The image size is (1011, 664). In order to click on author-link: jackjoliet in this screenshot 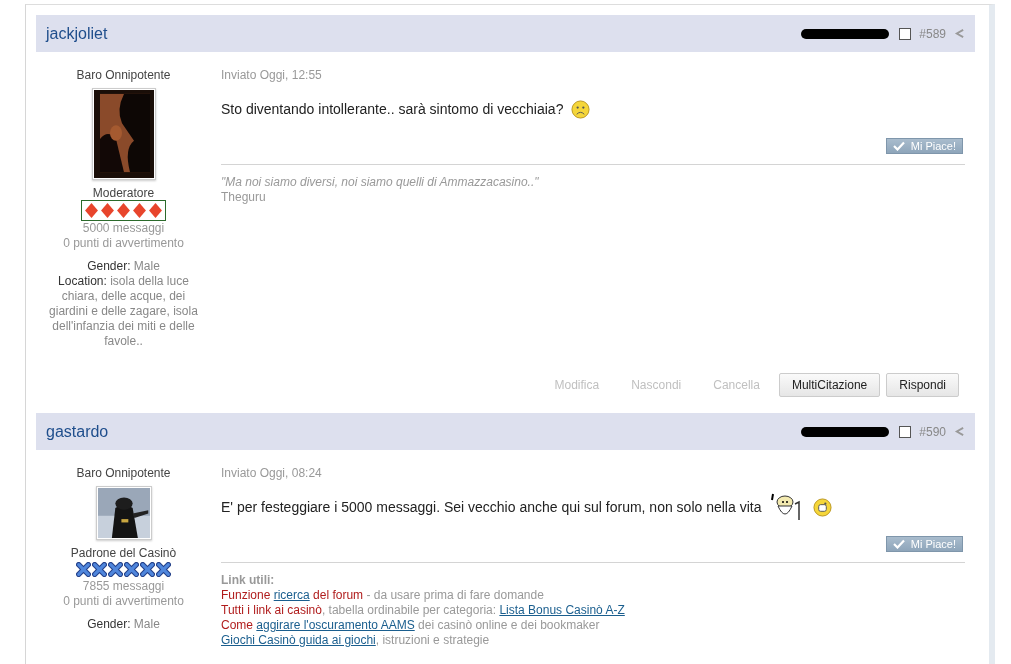, I will do `click(77, 33)`.